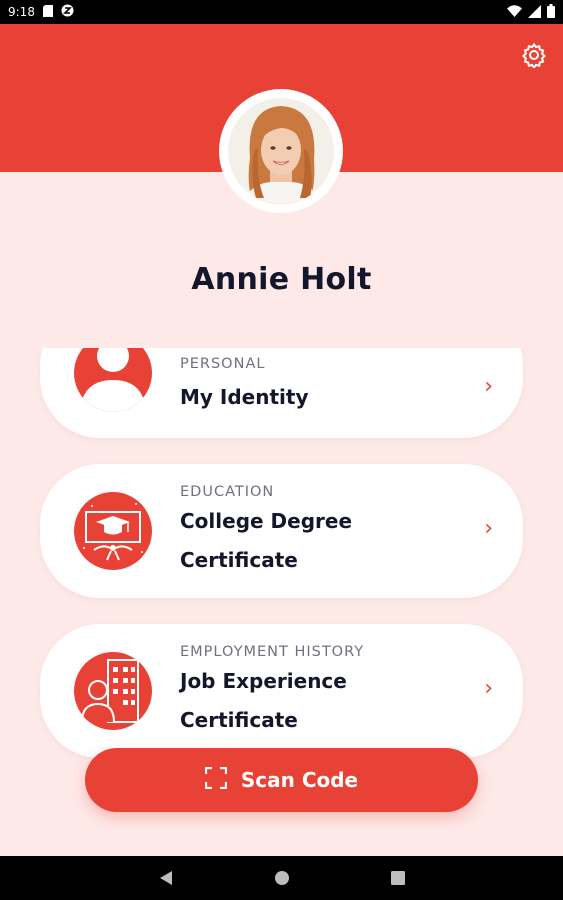  I want to click on scan-frame-icon, so click(215, 780).